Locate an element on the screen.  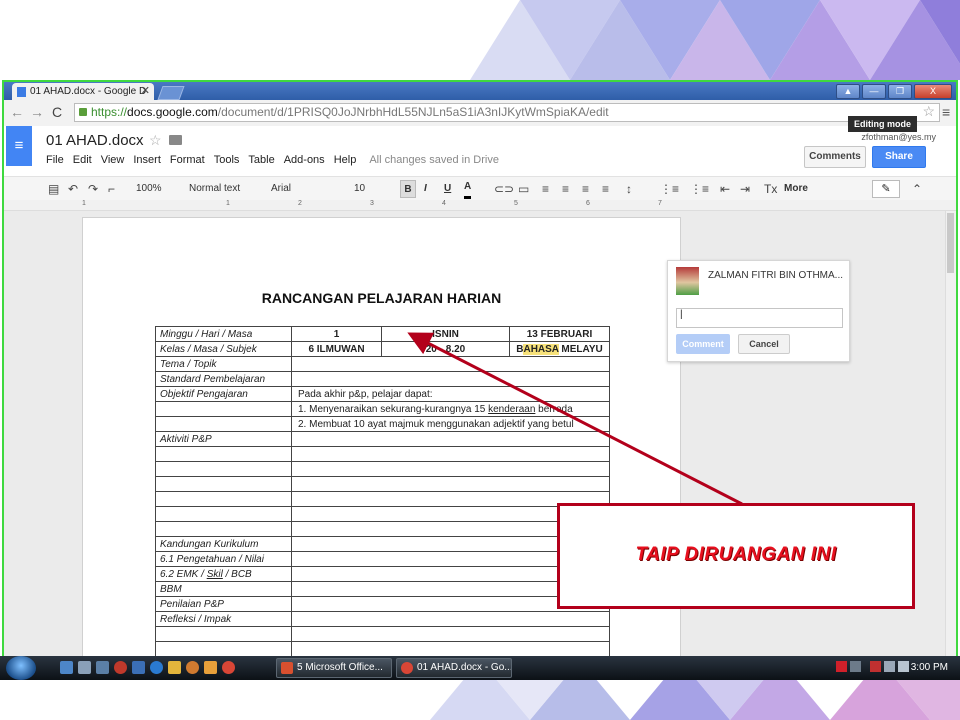
numbered-list-icon: ⋮≡ is located at coordinates (669, 189).